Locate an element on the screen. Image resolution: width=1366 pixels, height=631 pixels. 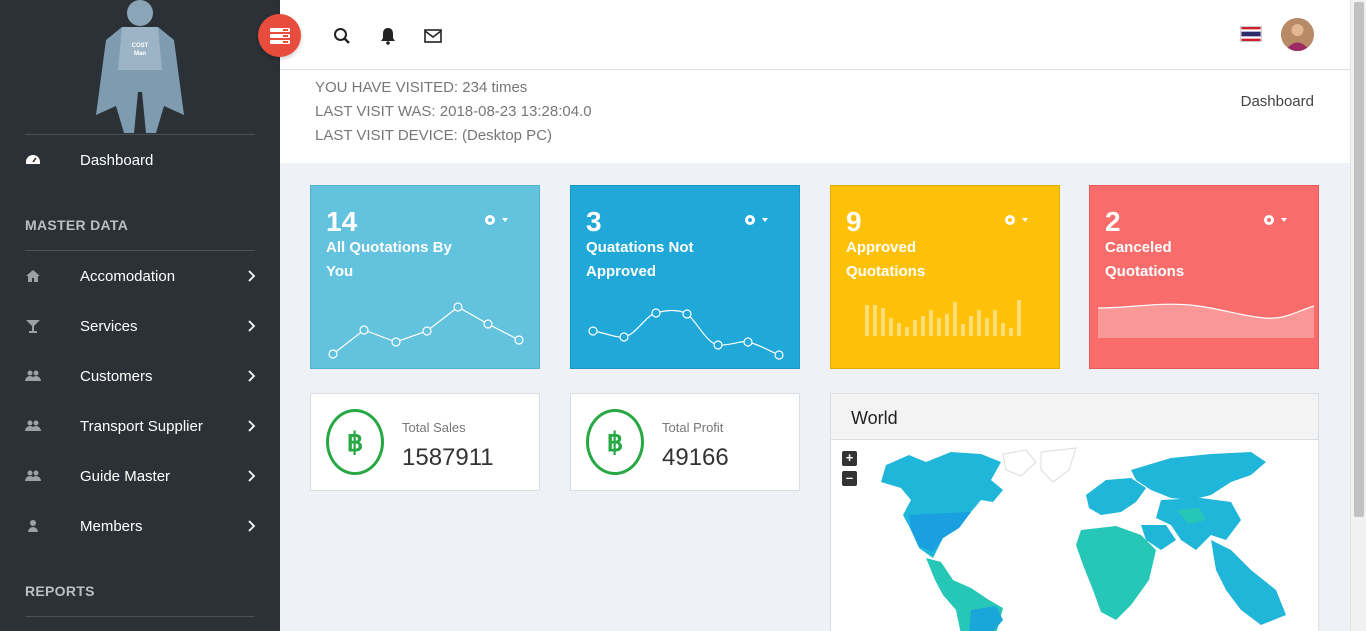
sidebar-item-customers: Customers is located at coordinates (140, 376).